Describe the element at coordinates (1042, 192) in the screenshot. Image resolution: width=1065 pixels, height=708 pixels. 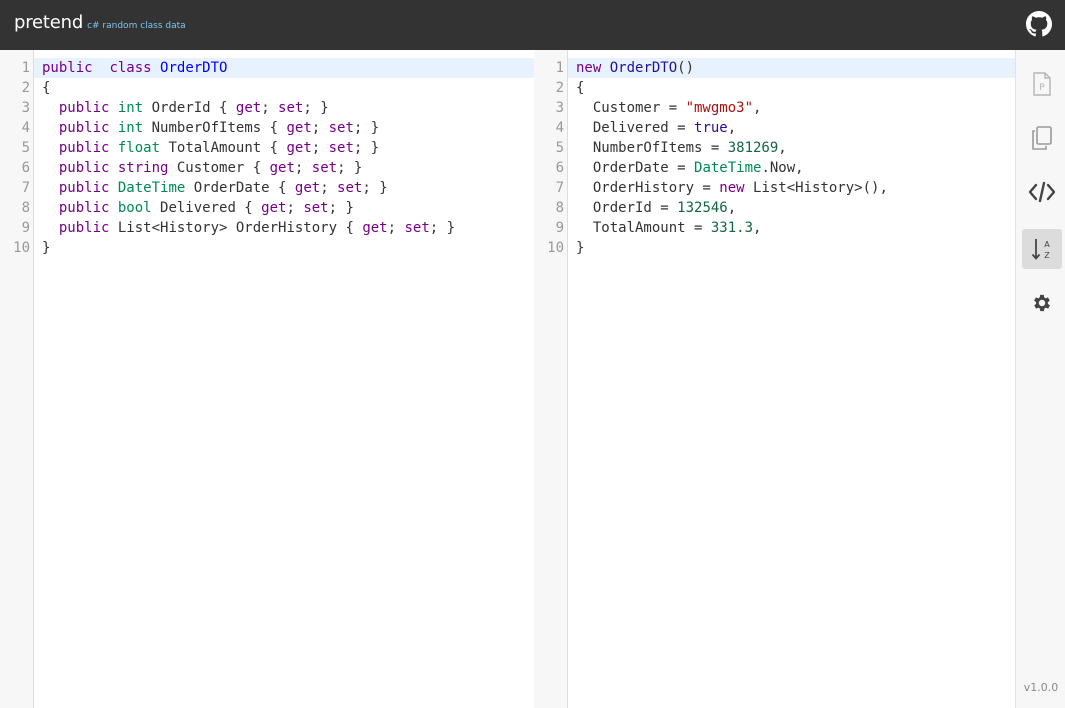
I see `code-view-button` at that location.